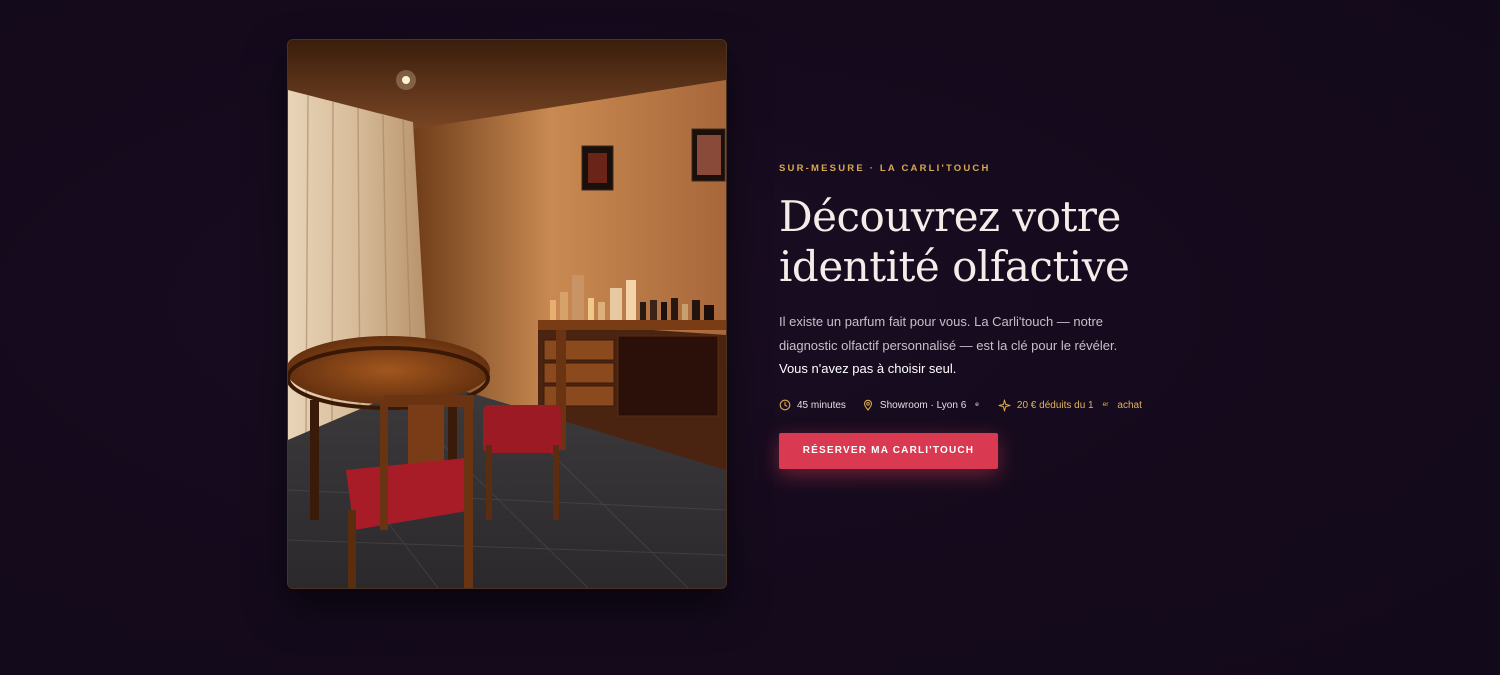 The image size is (1500, 675). Describe the element at coordinates (954, 266) in the screenshot. I see `title-line-2: identité olfactive` at that location.